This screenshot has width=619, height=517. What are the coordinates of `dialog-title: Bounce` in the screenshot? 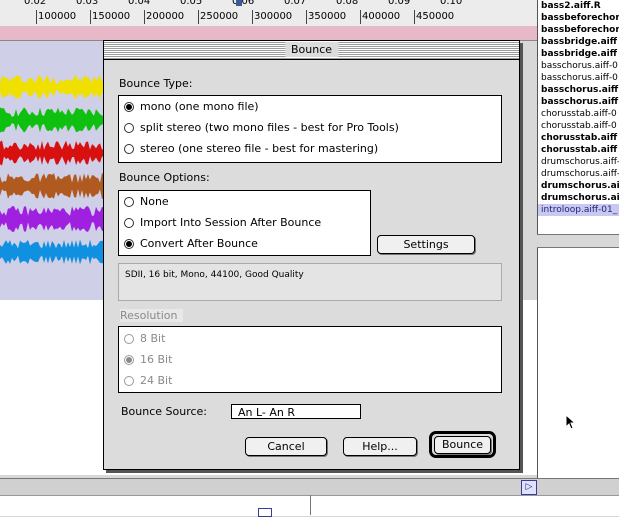 It's located at (311, 49).